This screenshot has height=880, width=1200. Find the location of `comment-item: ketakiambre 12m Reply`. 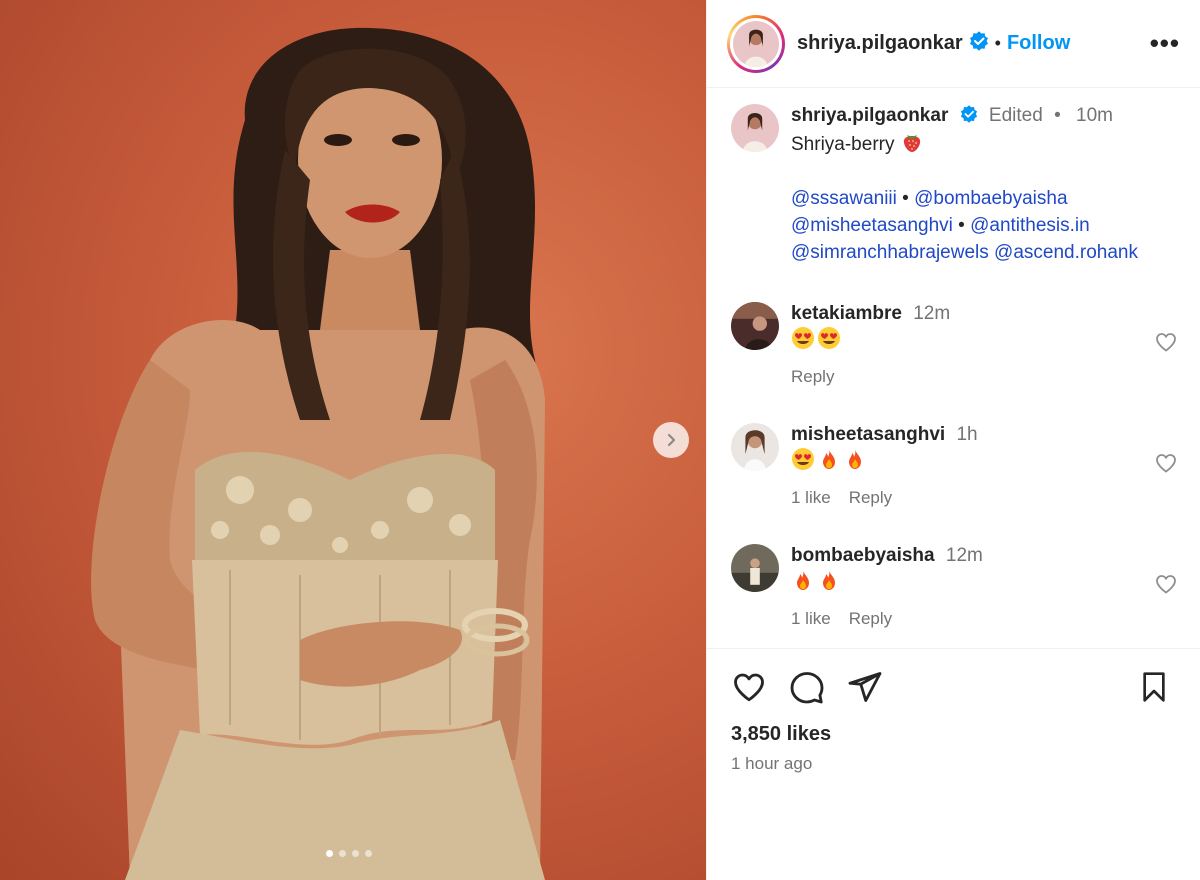

comment-item: ketakiambre 12m Reply is located at coordinates (954, 344).